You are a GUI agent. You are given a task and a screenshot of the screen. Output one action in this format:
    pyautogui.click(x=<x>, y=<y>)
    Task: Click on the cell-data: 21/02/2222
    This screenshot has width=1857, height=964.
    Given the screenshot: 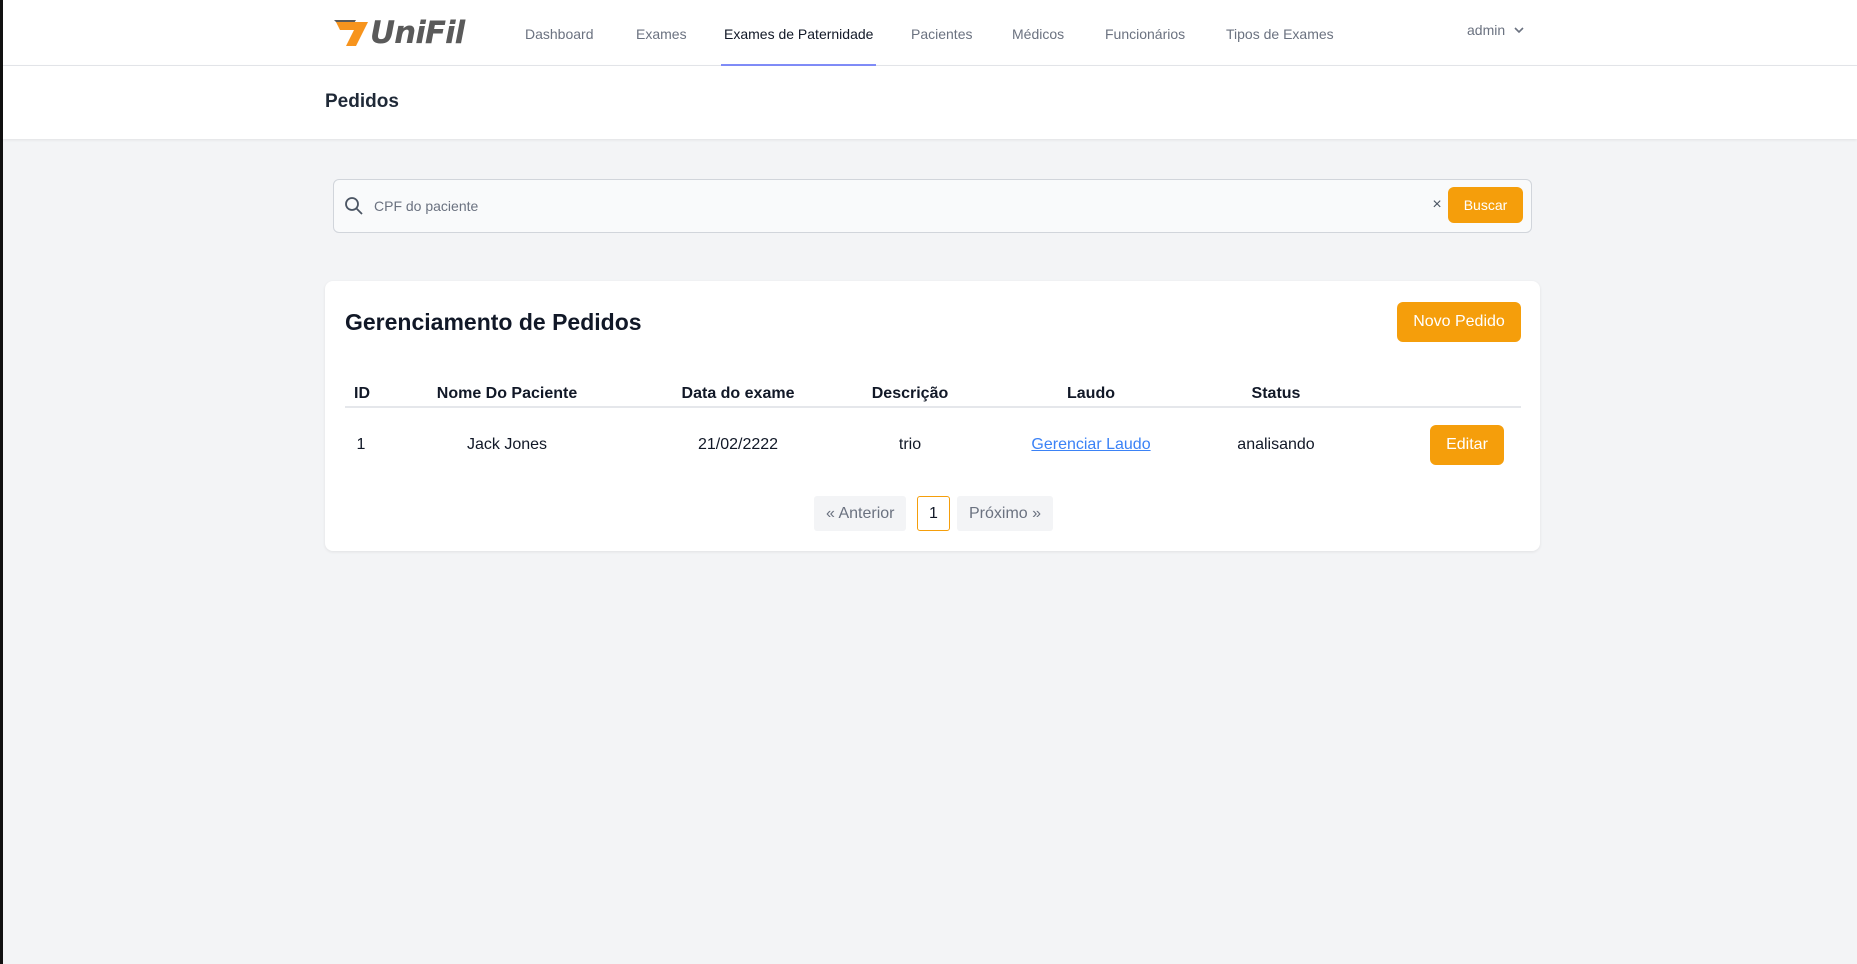 What is the action you would take?
    pyautogui.click(x=738, y=444)
    